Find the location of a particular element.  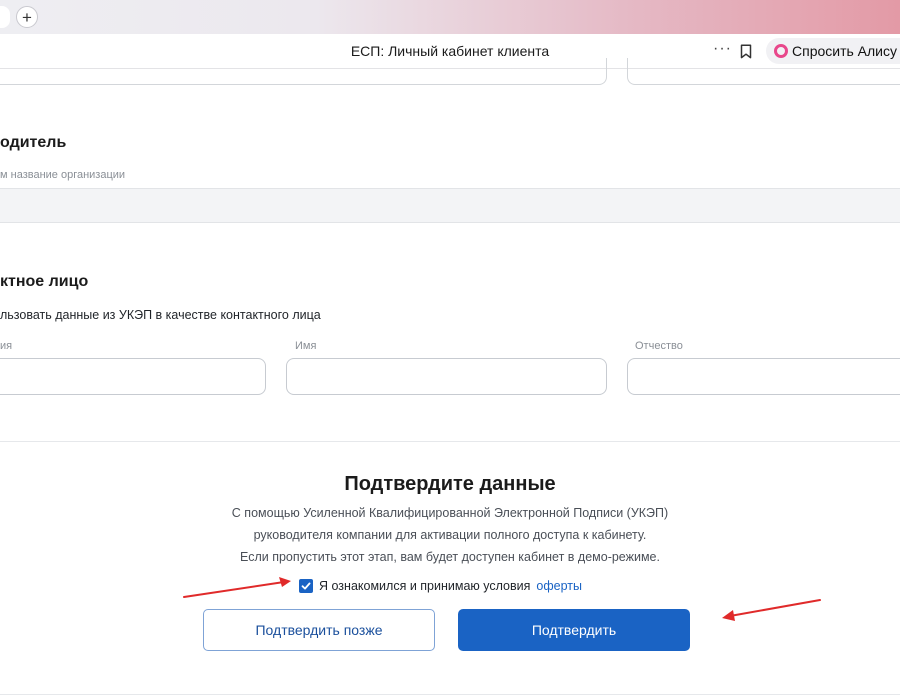

agree-row: Я ознакомился и принимаю условия оферты is located at coordinates (440, 586).